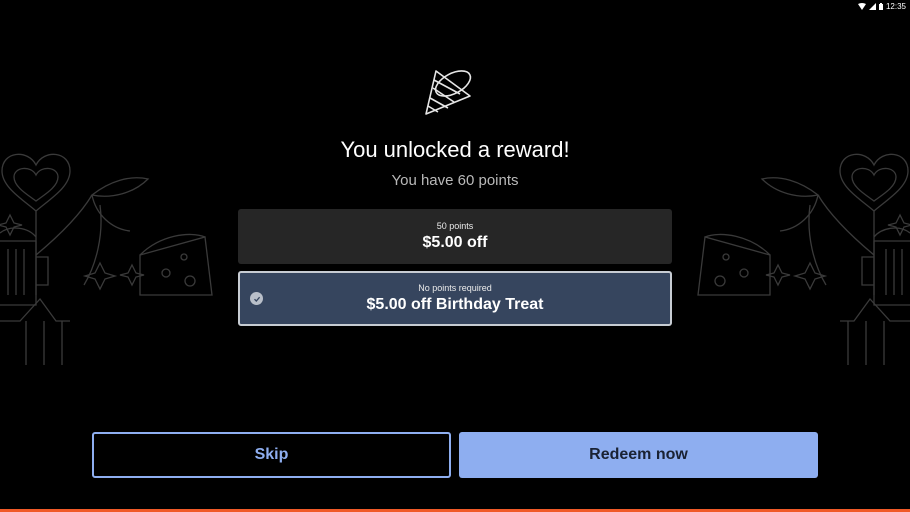  I want to click on check-circle-icon, so click(256, 298).